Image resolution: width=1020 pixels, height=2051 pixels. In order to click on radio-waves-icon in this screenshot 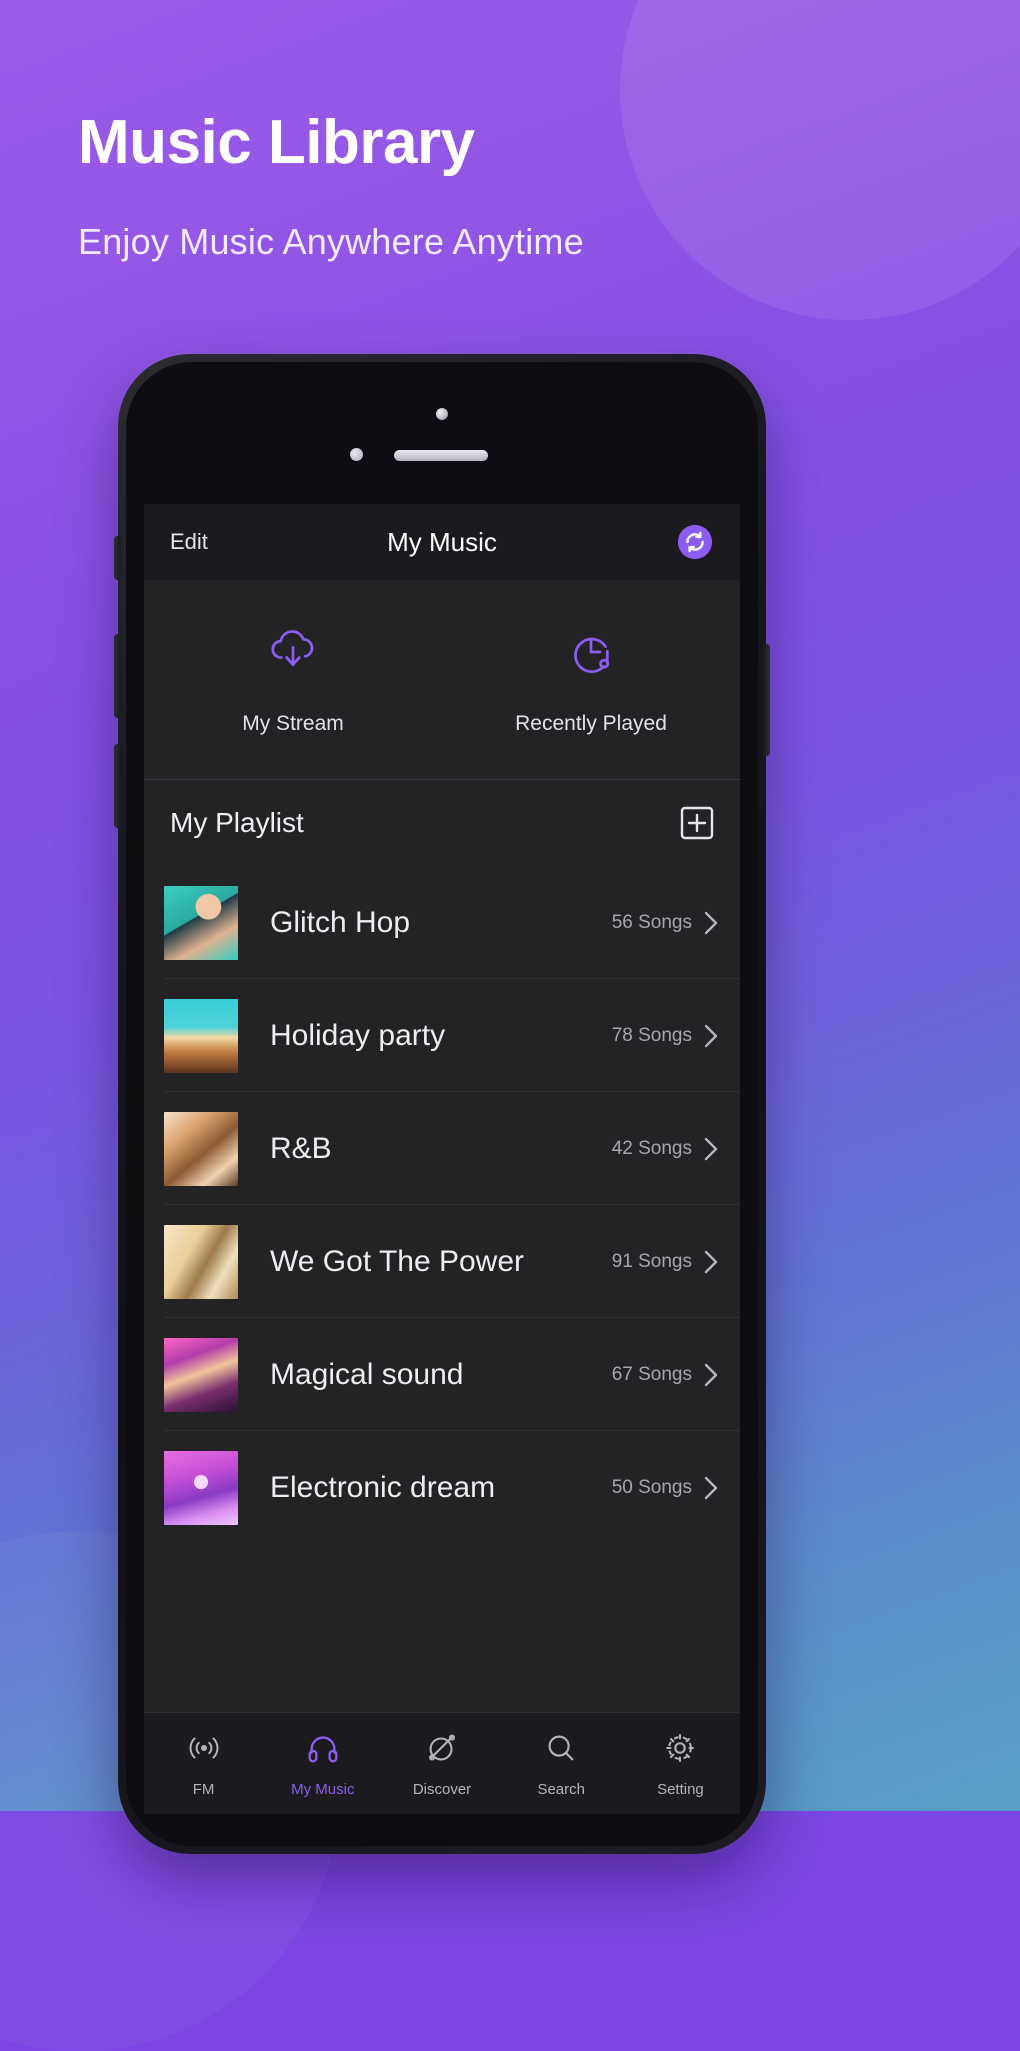, I will do `click(204, 1750)`.